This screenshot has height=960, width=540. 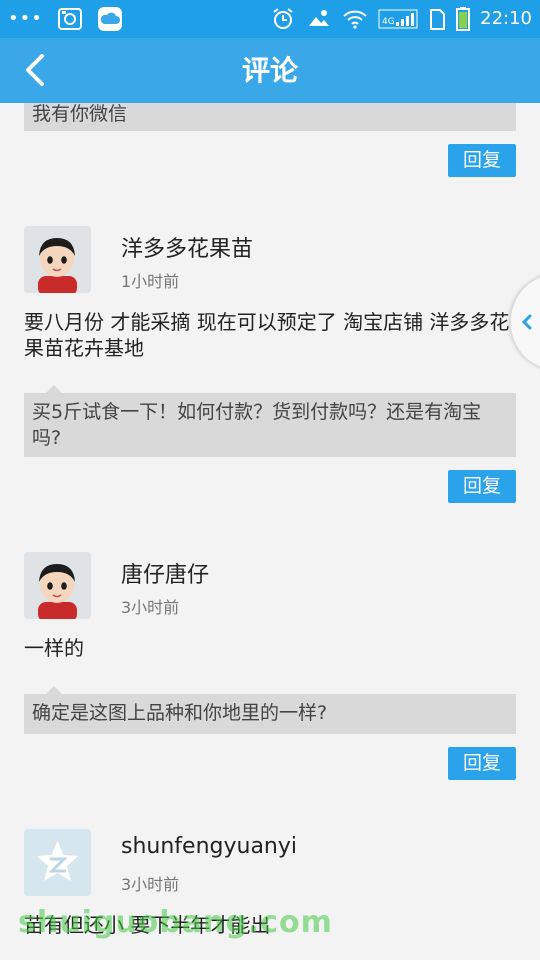 I want to click on sim-icon, so click(x=438, y=19).